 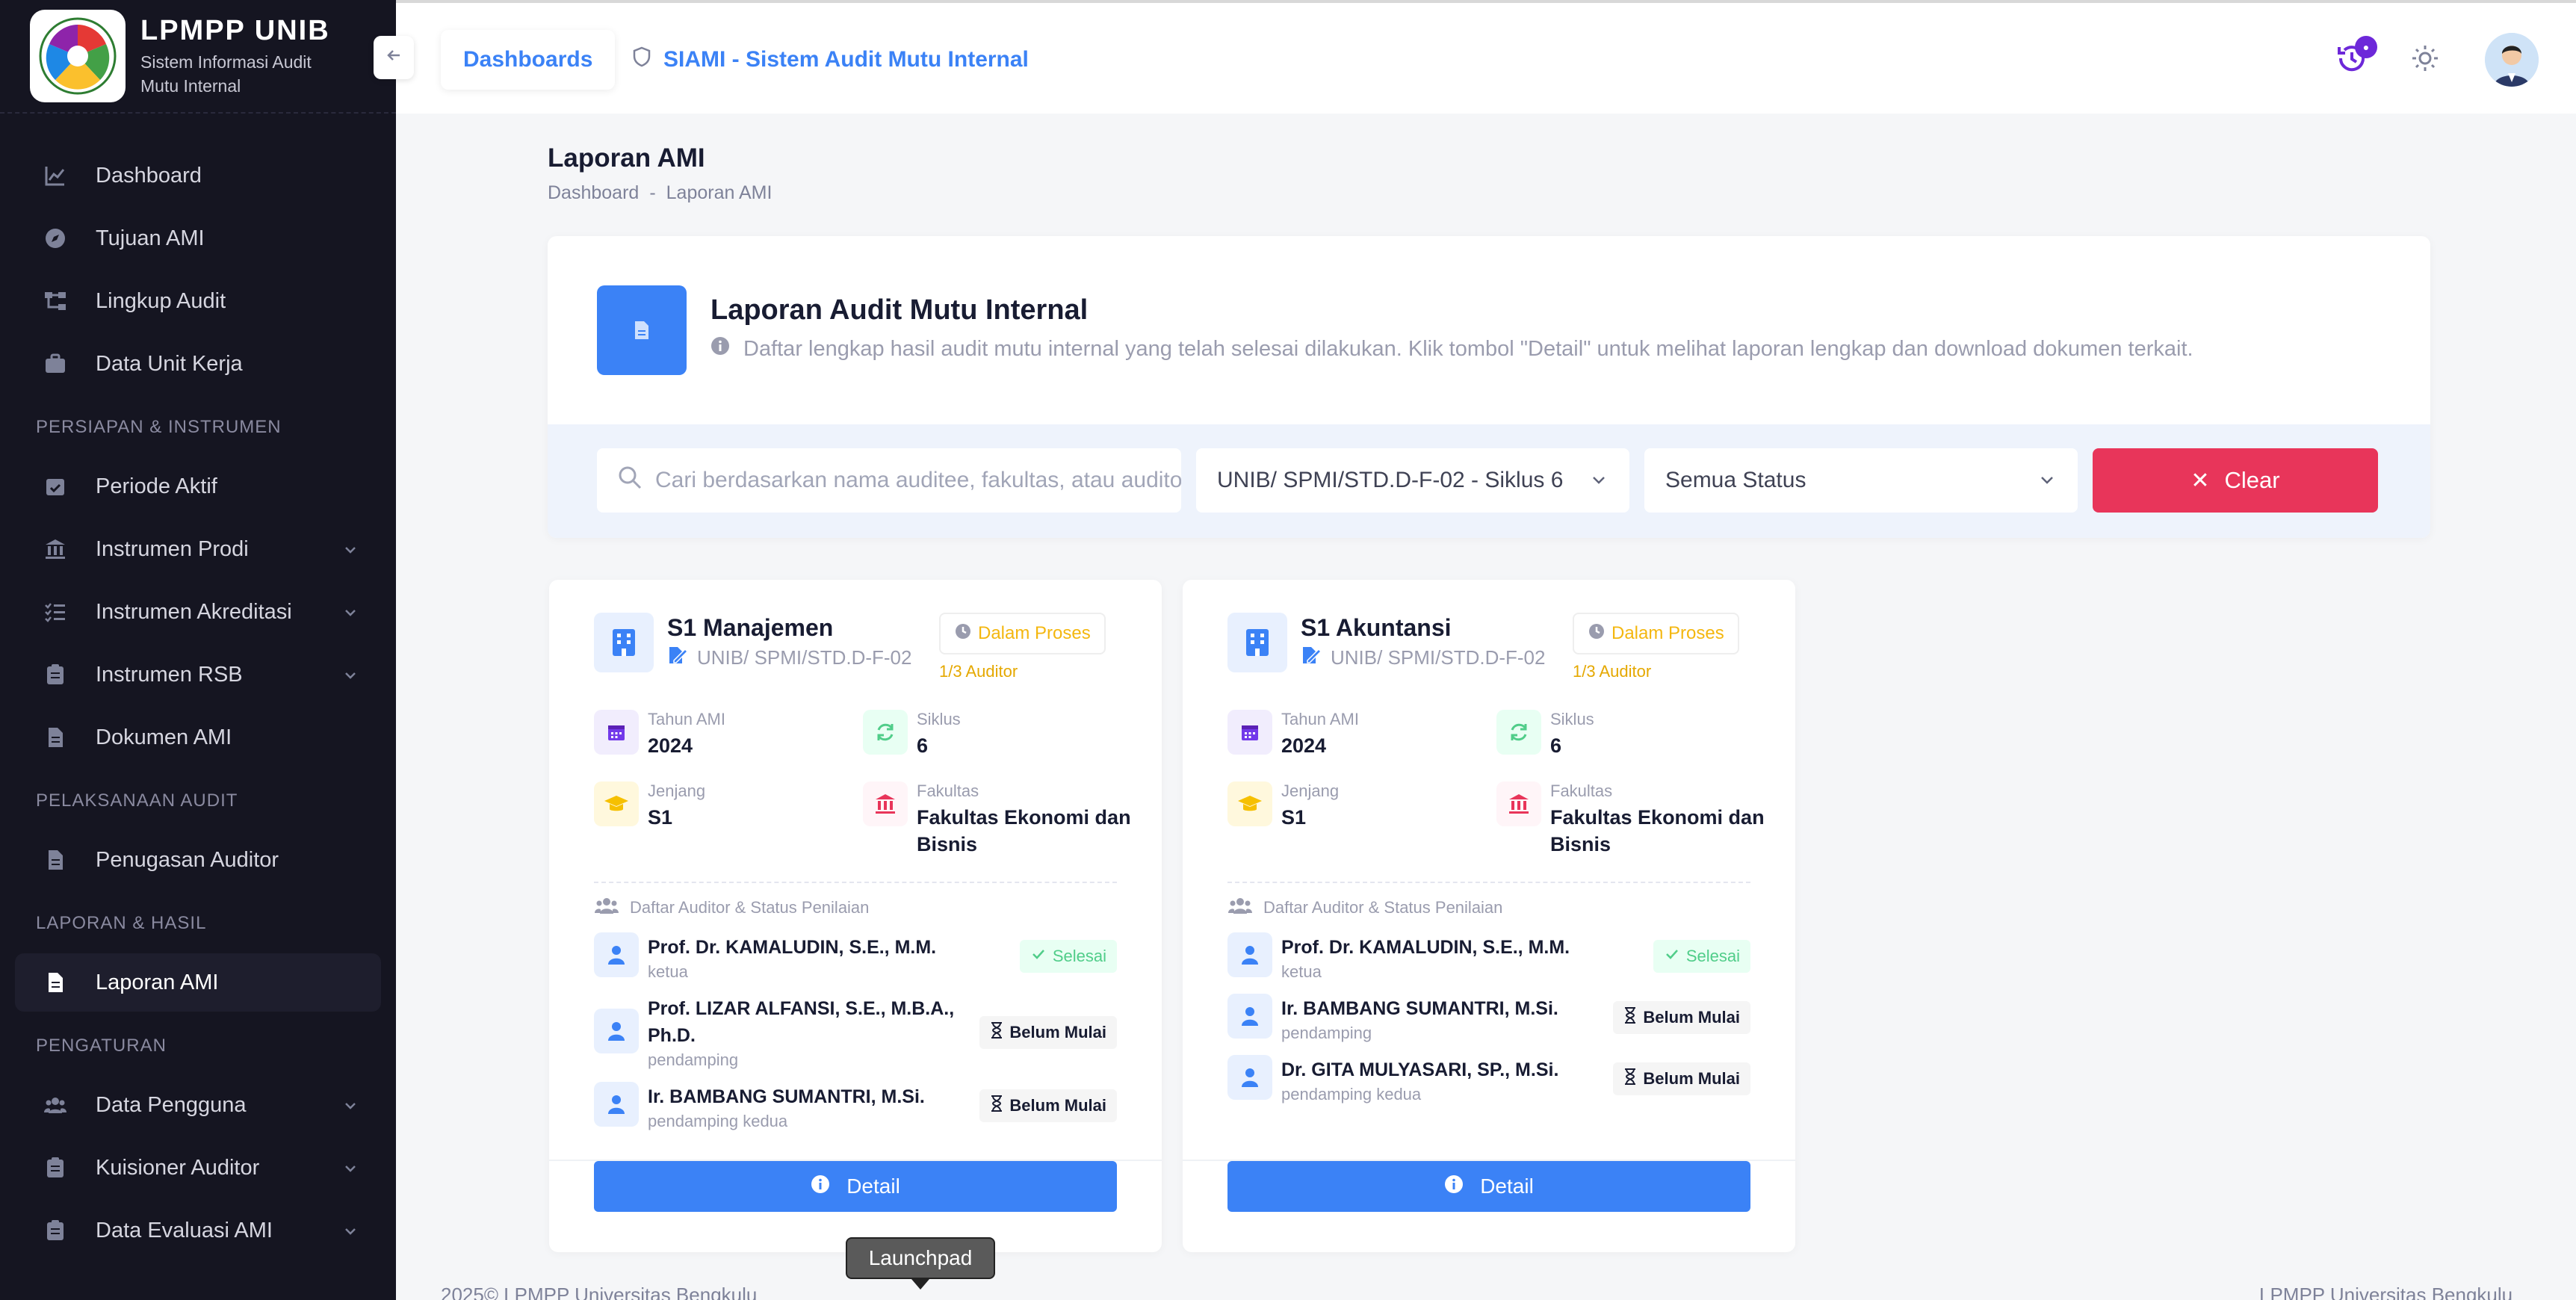 I want to click on auditor-name: Prof. LIZAR ALFANSI, S.E., M.B.A., Ph.D., so click(x=801, y=1022).